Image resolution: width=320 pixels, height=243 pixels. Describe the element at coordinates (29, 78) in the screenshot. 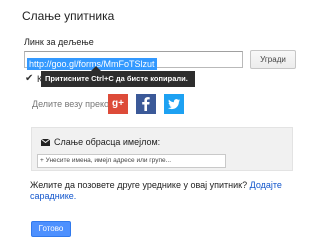

I see `checkmark-icon: ✔` at that location.